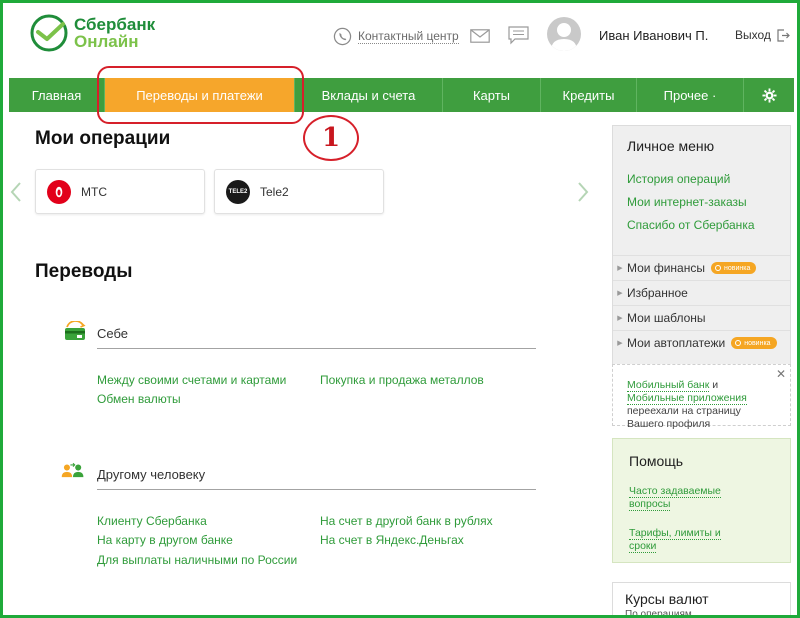  I want to click on currency-rates-panel: Курсы валют По операциям, so click(701, 600).